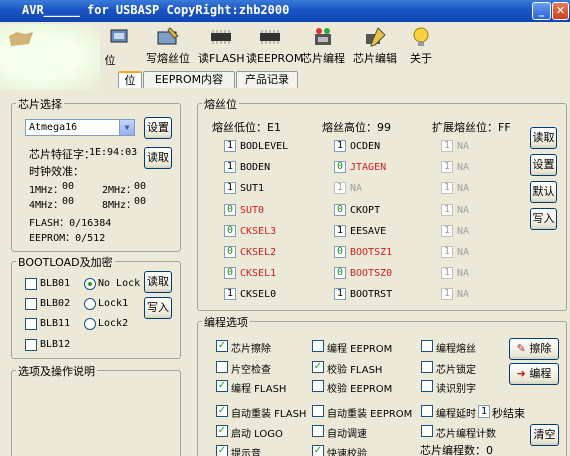 This screenshot has width=570, height=456. What do you see at coordinates (80, 127) in the screenshot?
I see `chip-select-dropdown: Atmega16 ▼` at bounding box center [80, 127].